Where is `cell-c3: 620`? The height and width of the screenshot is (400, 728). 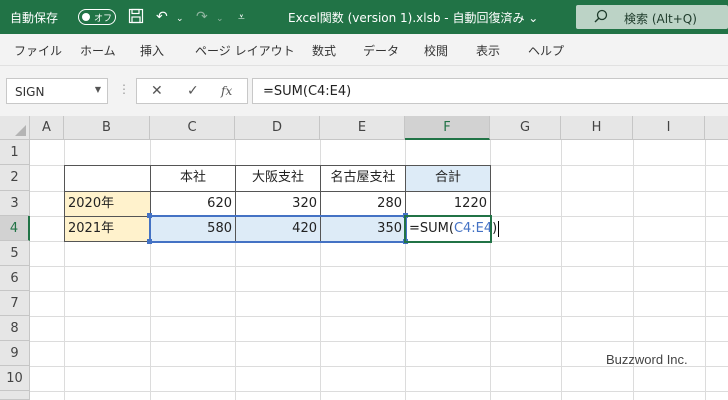 cell-c3: 620 is located at coordinates (193, 204).